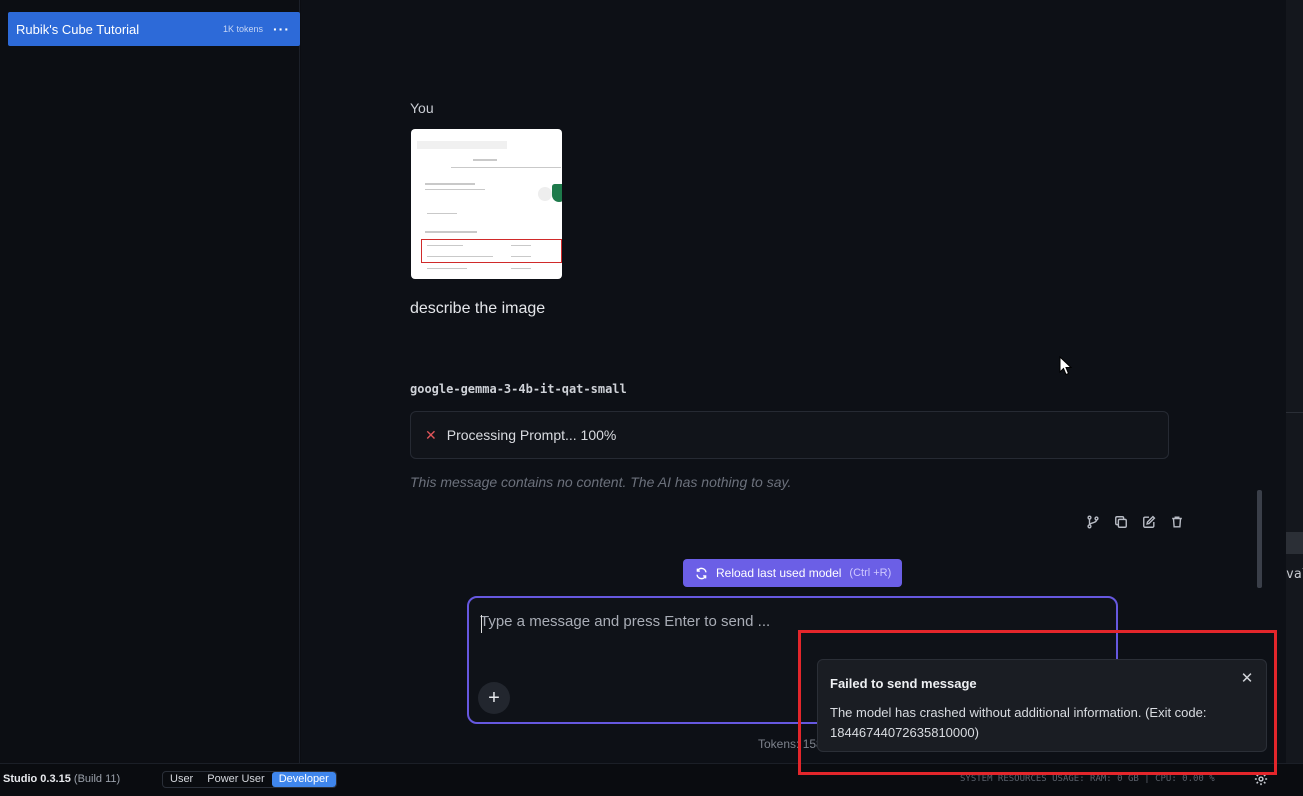 This screenshot has width=1303, height=796. I want to click on chat-item-rubiks-cube-tutorial: Rubik's Cube Tutorial 1K tokens ···, so click(154, 29).